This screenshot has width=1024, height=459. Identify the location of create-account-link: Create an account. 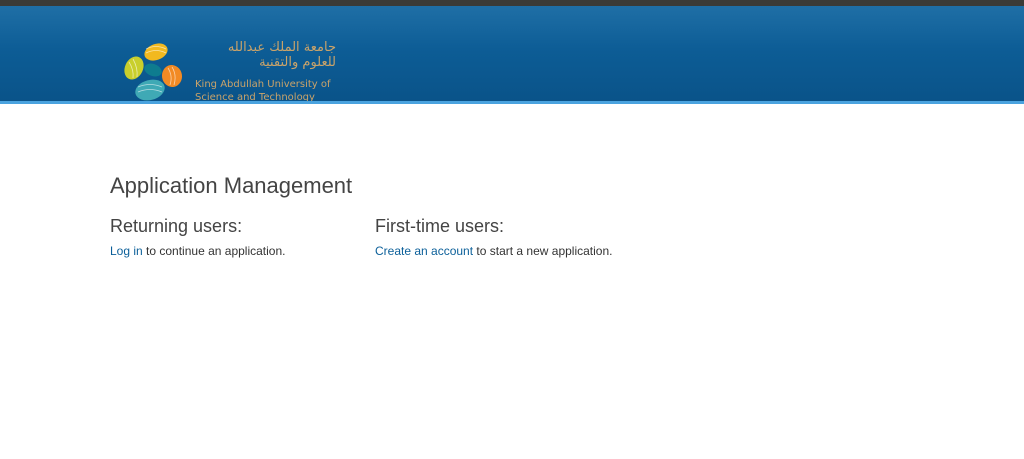
(424, 251).